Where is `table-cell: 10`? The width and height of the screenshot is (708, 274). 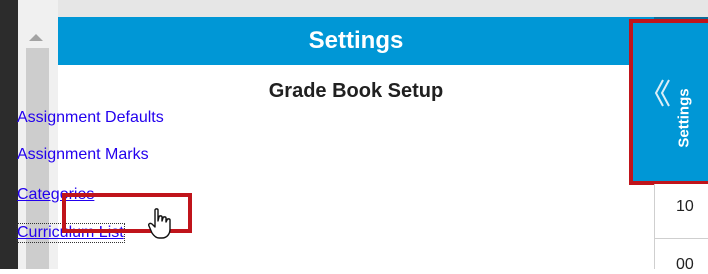 table-cell: 10 is located at coordinates (685, 206).